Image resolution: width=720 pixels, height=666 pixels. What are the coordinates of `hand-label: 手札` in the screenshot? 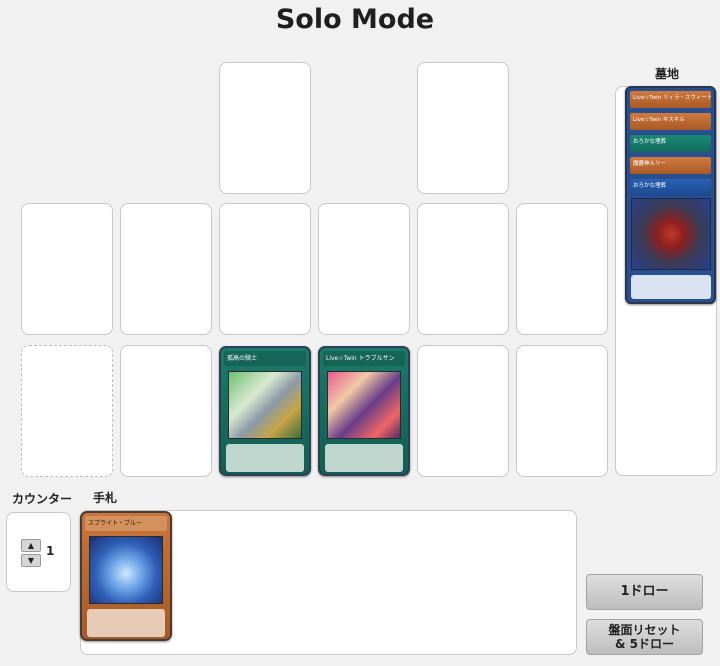 It's located at (105, 498).